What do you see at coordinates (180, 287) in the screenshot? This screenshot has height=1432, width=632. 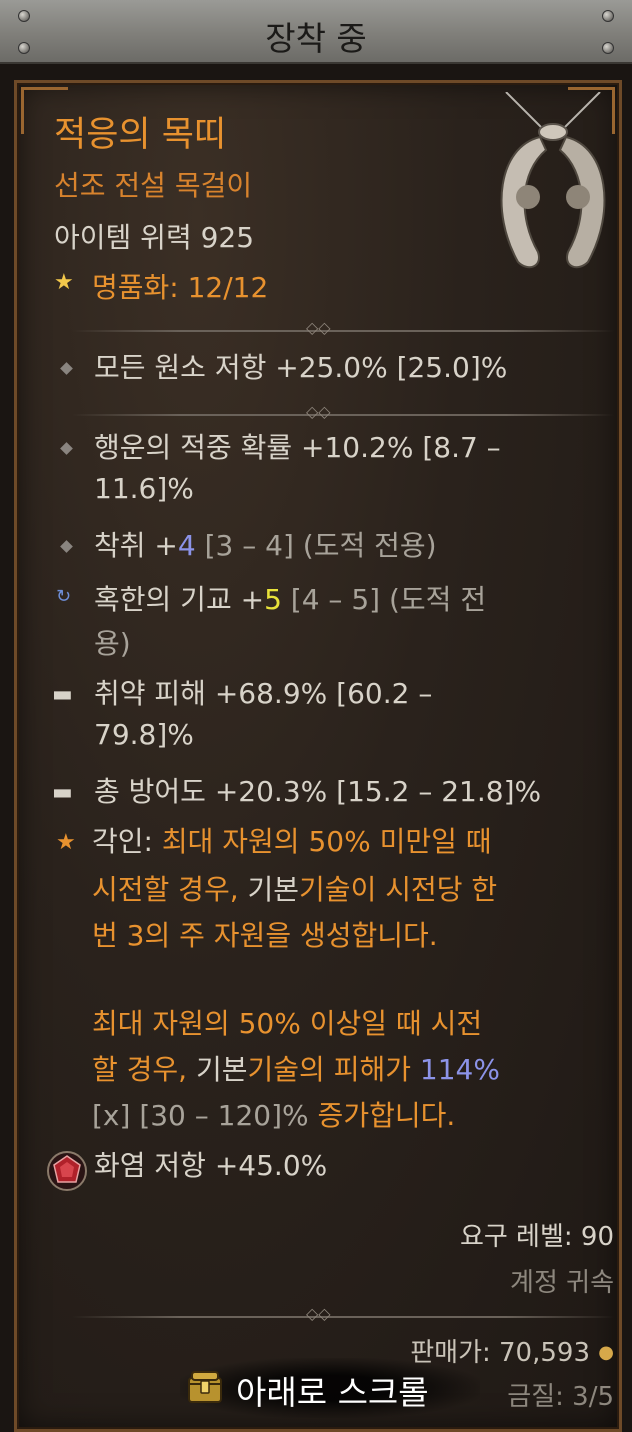 I see `masterwork-rank: 명품화: 12/12` at bounding box center [180, 287].